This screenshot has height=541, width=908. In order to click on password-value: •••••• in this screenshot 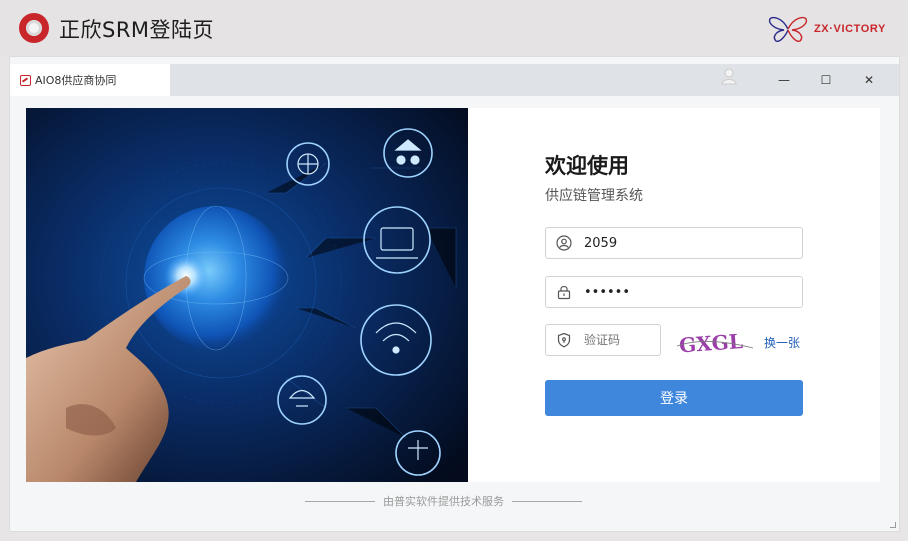, I will do `click(607, 292)`.